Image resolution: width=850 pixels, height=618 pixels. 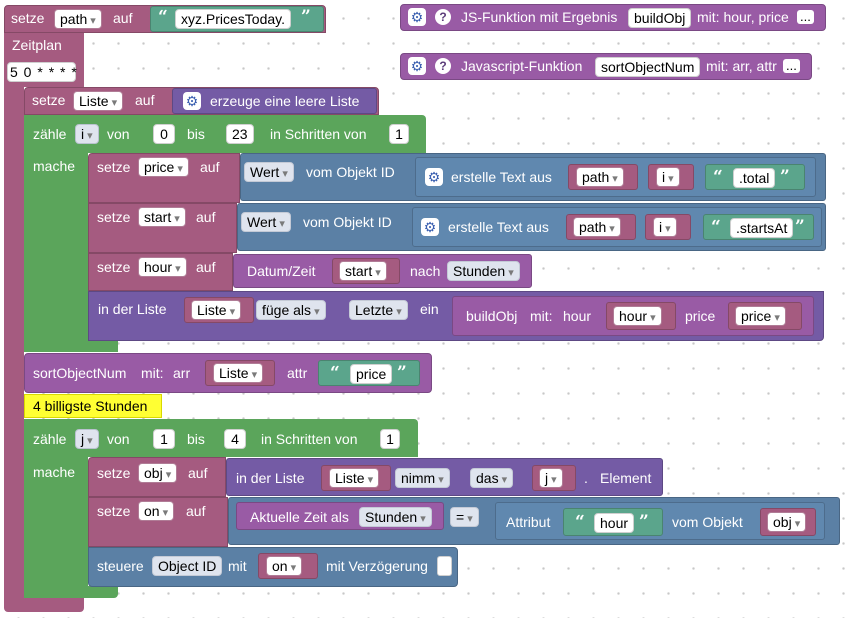 What do you see at coordinates (528, 522) in the screenshot?
I see `attribute-label: Attribut` at bounding box center [528, 522].